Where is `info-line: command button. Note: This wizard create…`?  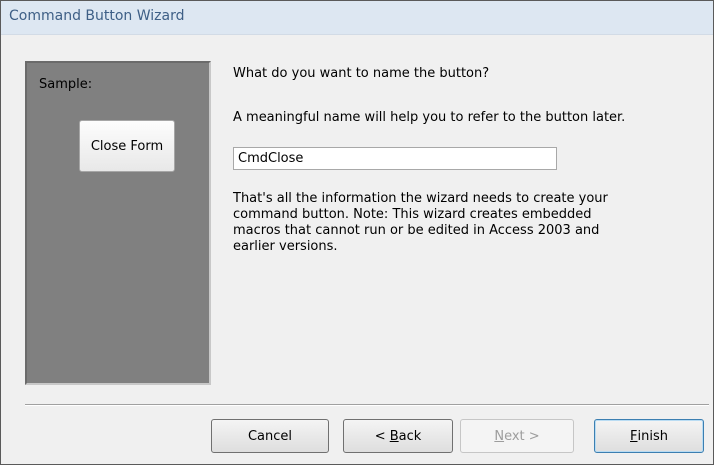
info-line: command button. Note: This wizard create… is located at coordinates (412, 214).